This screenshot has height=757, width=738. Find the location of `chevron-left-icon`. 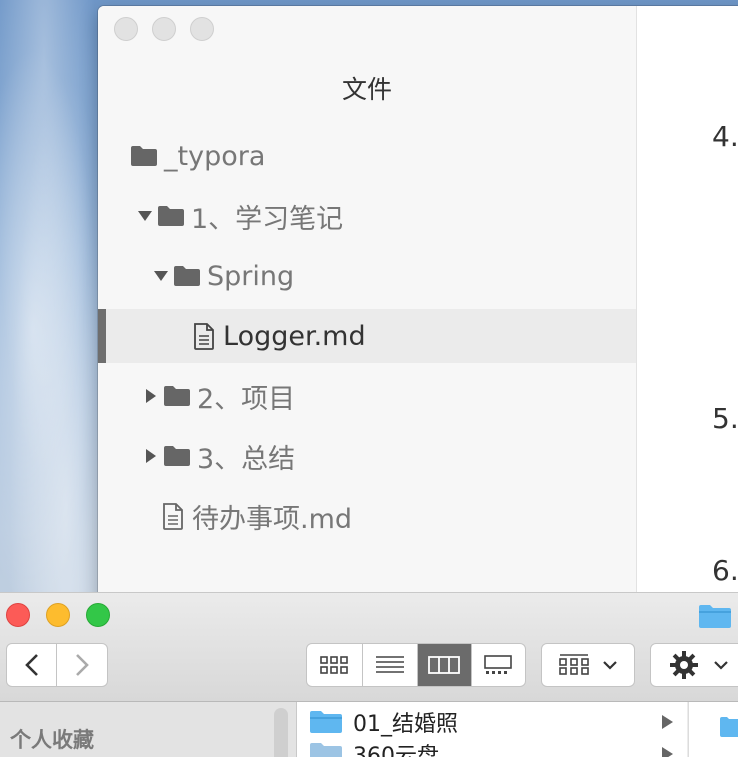

chevron-left-icon is located at coordinates (31, 665).